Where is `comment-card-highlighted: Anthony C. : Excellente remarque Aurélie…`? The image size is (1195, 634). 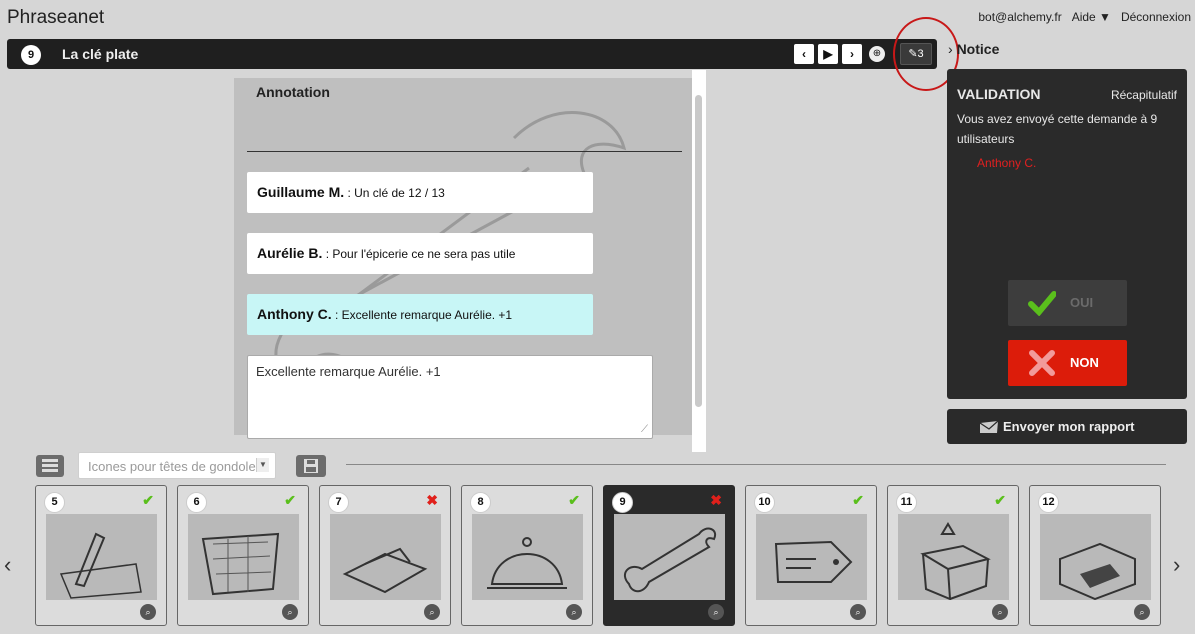
comment-card-highlighted: Anthony C. : Excellente remarque Aurélie… is located at coordinates (420, 314).